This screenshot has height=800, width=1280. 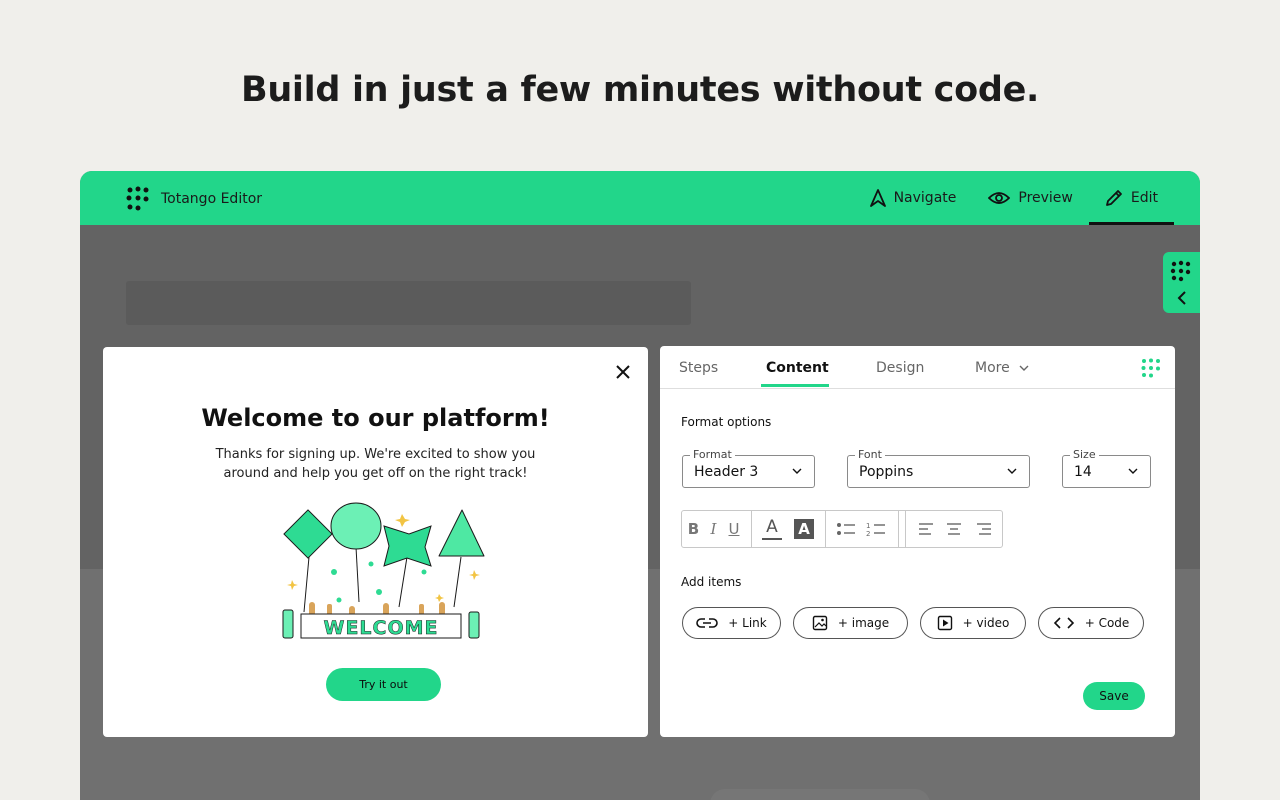 I want to click on add-code-label: + Code, so click(x=1107, y=623).